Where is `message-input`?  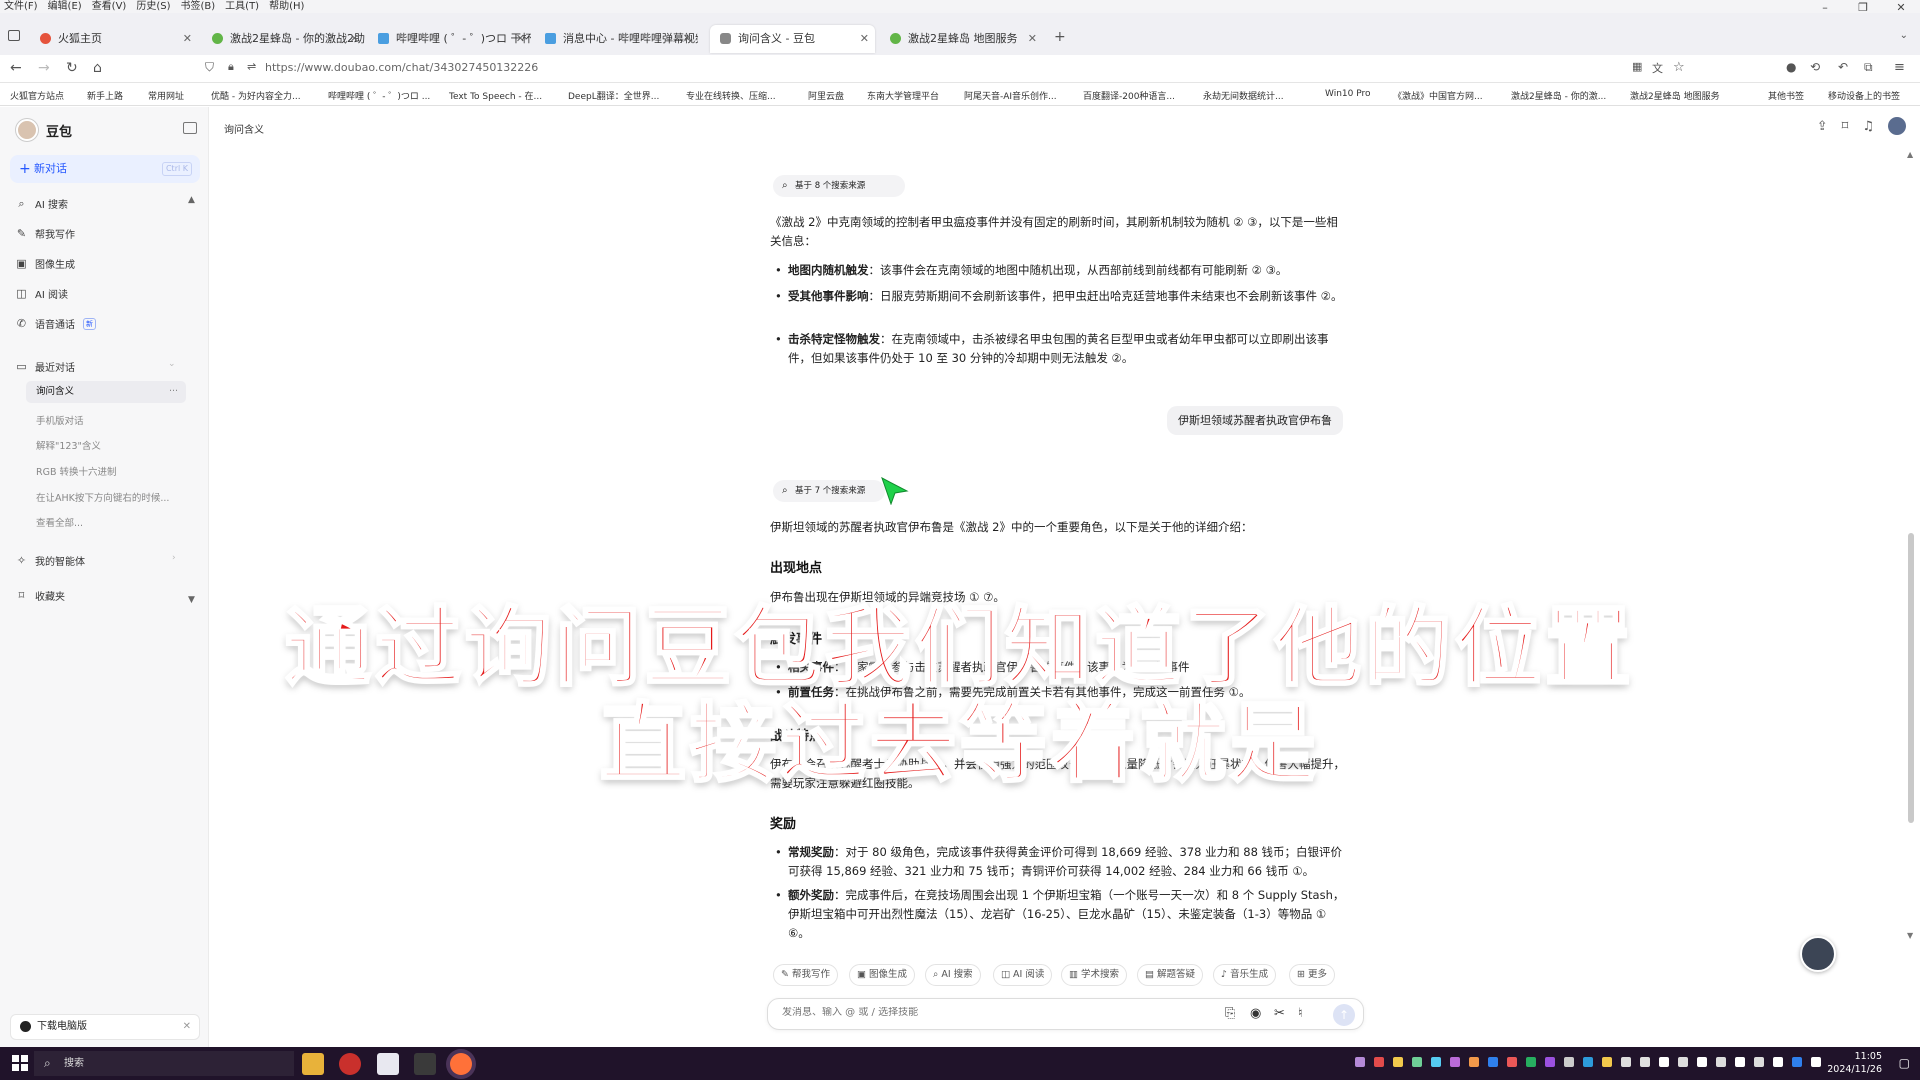 message-input is located at coordinates (982, 1012).